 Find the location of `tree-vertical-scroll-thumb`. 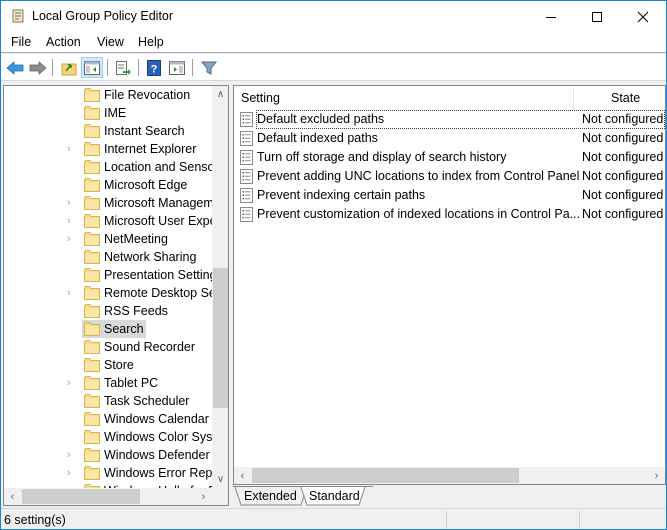

tree-vertical-scroll-thumb is located at coordinates (220, 338).